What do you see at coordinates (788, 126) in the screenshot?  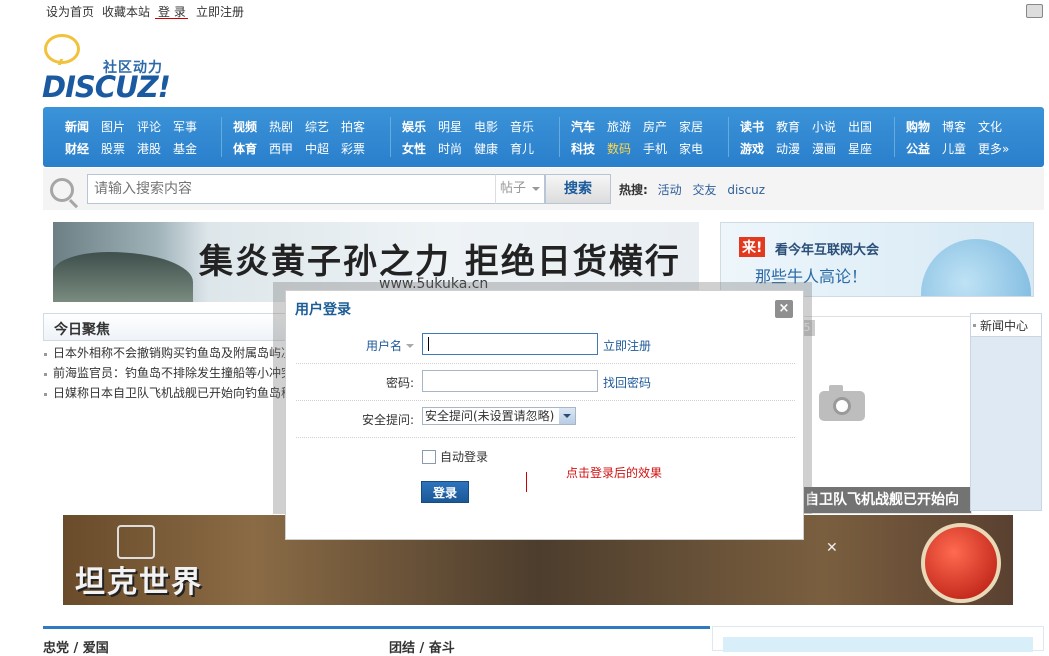 I see `nav-link: 教育` at bounding box center [788, 126].